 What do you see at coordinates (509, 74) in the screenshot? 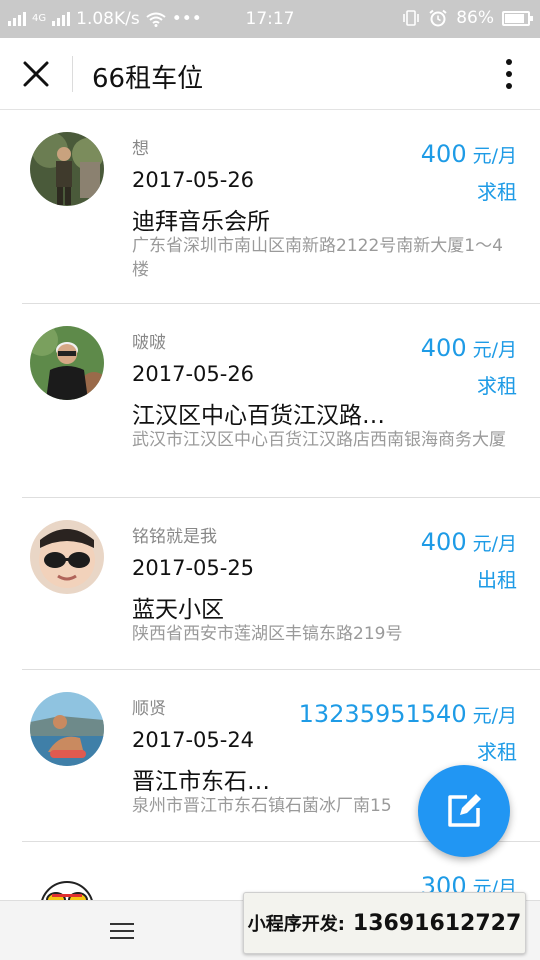
I see `more-vertical-icon` at bounding box center [509, 74].